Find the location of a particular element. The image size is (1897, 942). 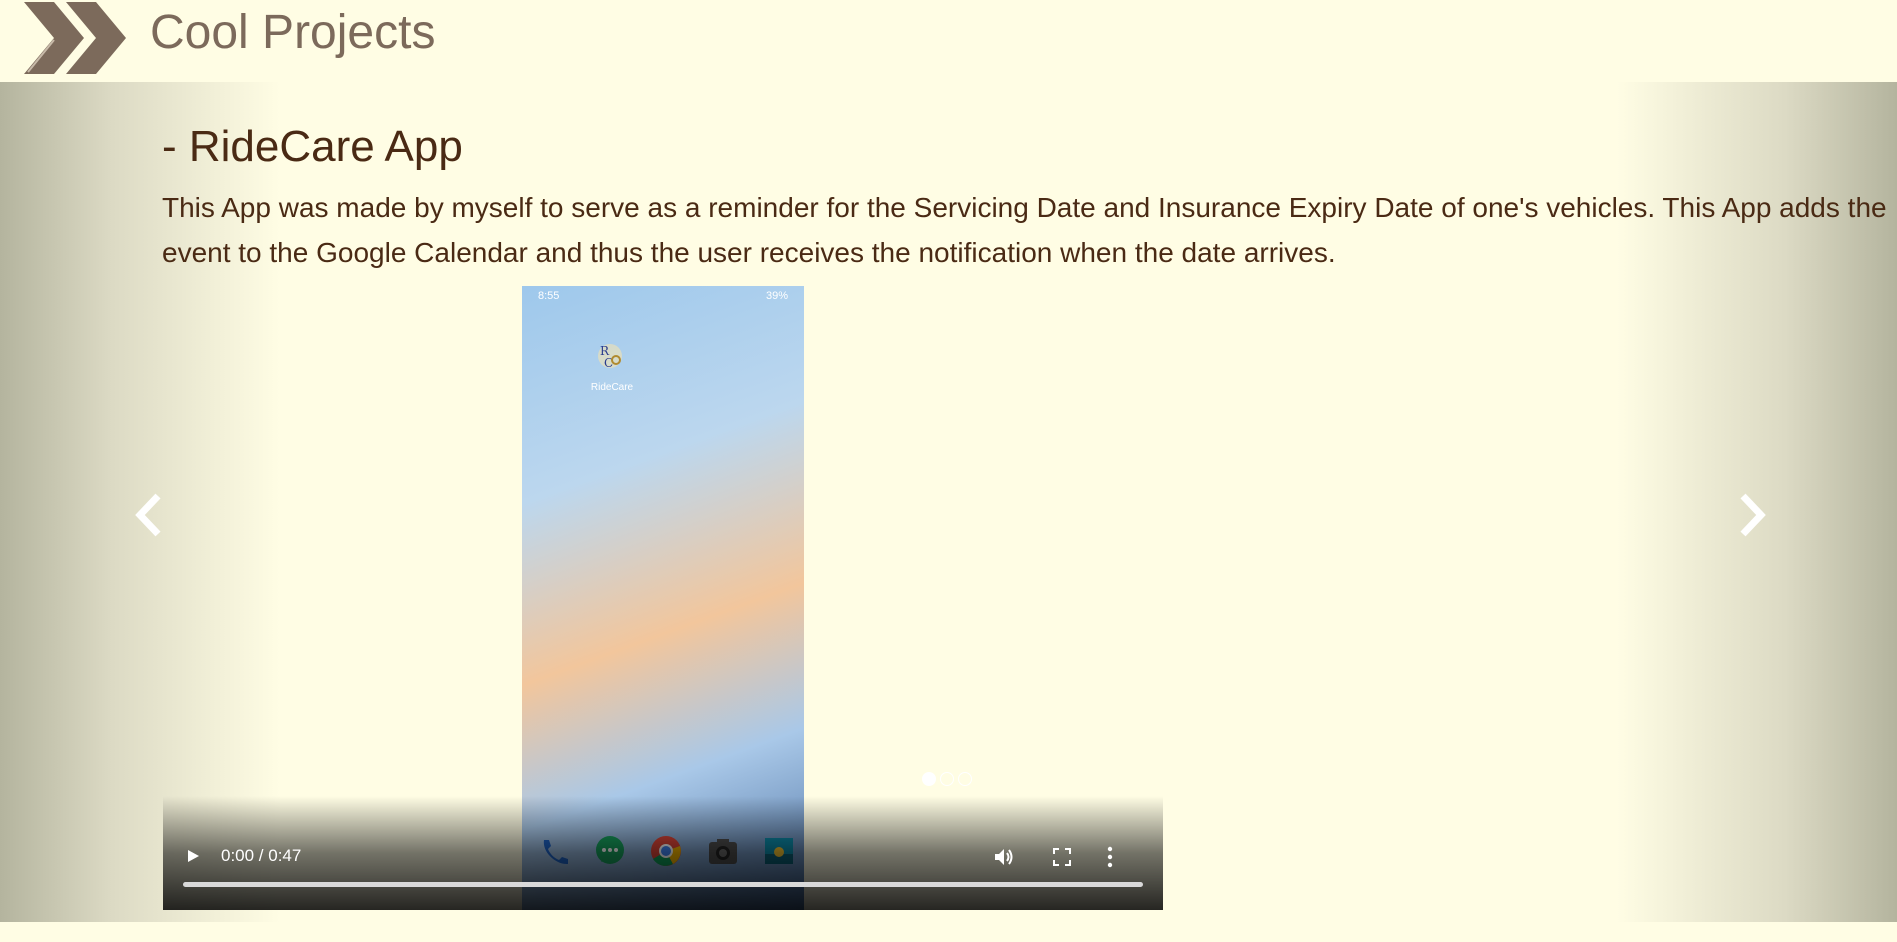

carousel-indicators is located at coordinates (947, 779).